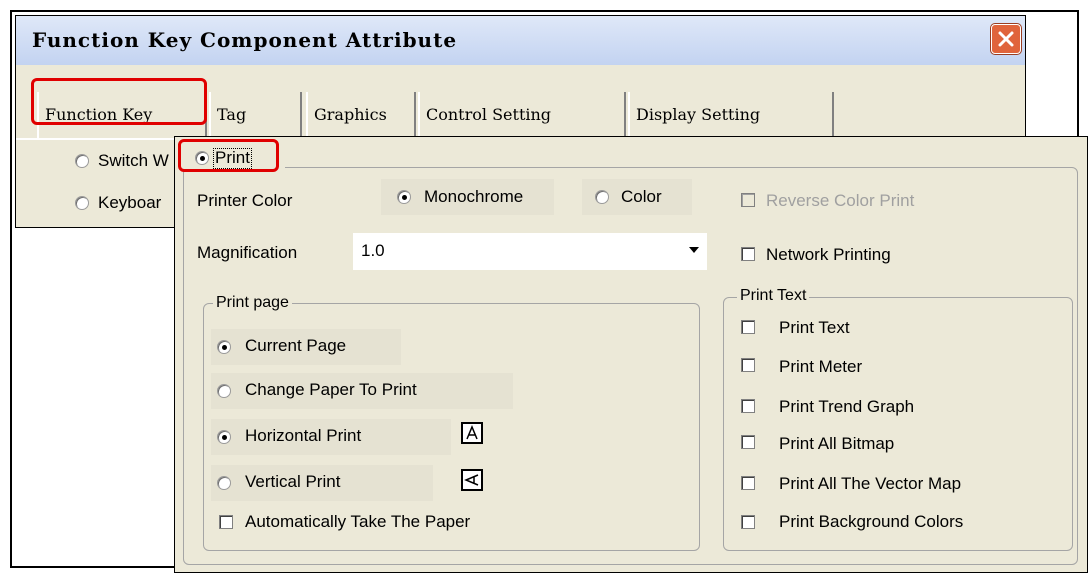  What do you see at coordinates (82, 161) in the screenshot?
I see `switch-radio` at bounding box center [82, 161].